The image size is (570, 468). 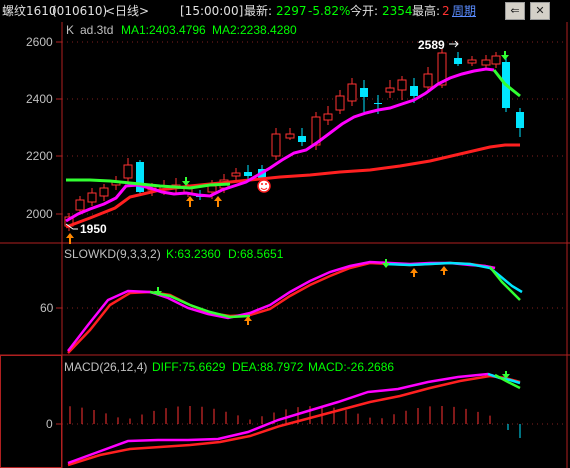 What do you see at coordinates (49, 424) in the screenshot?
I see `macd-tick-0: 0` at bounding box center [49, 424].